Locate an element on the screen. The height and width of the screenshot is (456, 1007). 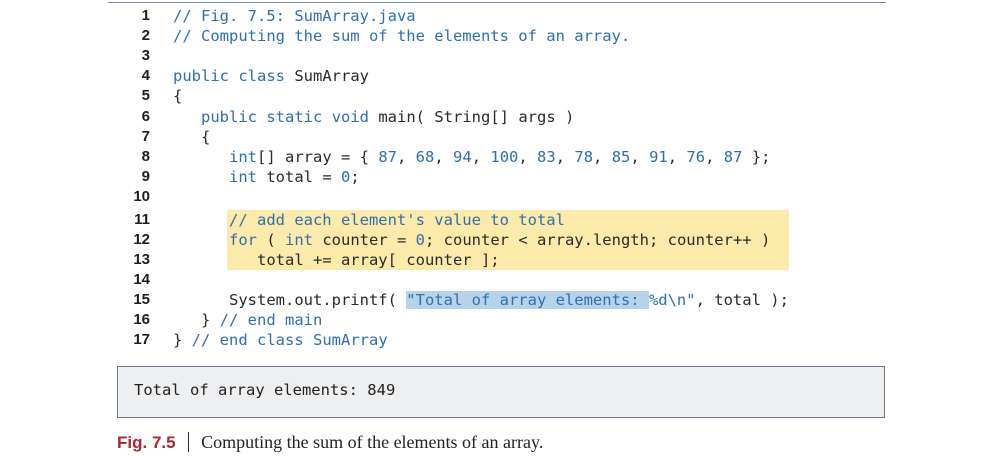
line-number: 8 is located at coordinates (145, 156).